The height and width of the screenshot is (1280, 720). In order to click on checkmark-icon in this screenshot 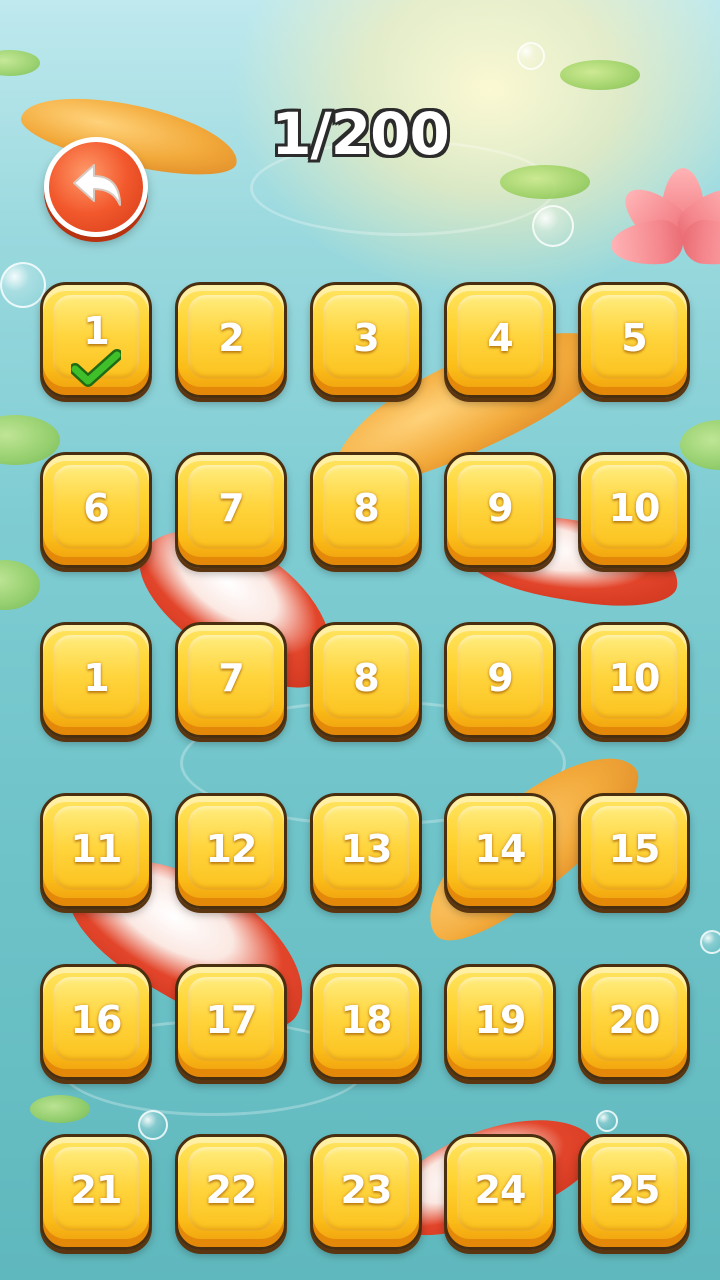, I will do `click(96, 368)`.